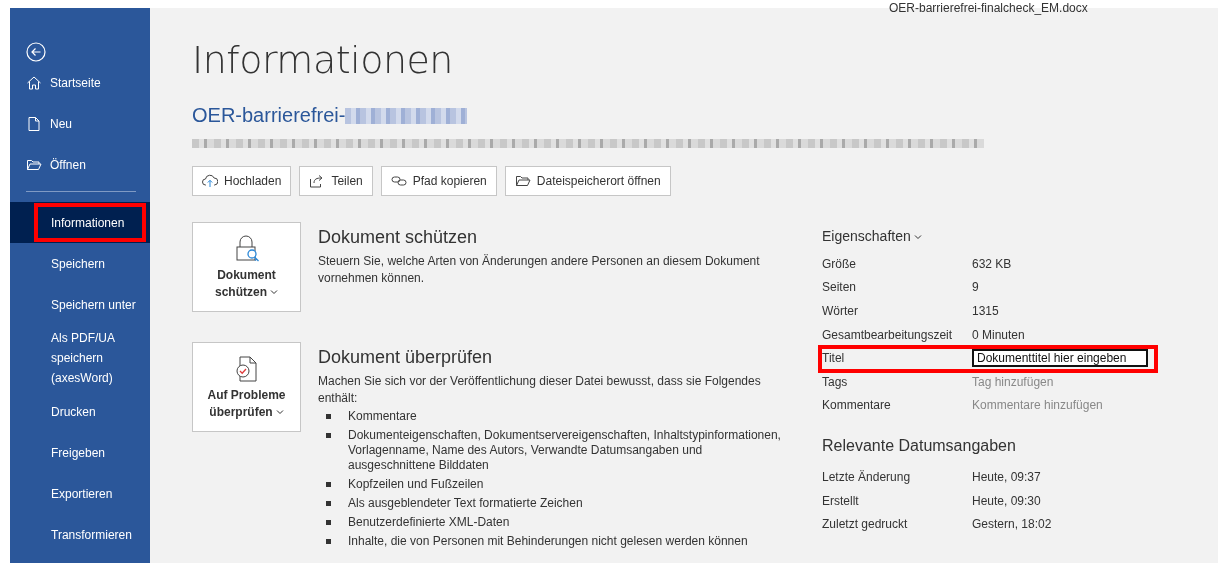 The height and width of the screenshot is (563, 1218). What do you see at coordinates (246, 387) in the screenshot?
I see `section-button: Auf Probleme überprüfen` at bounding box center [246, 387].